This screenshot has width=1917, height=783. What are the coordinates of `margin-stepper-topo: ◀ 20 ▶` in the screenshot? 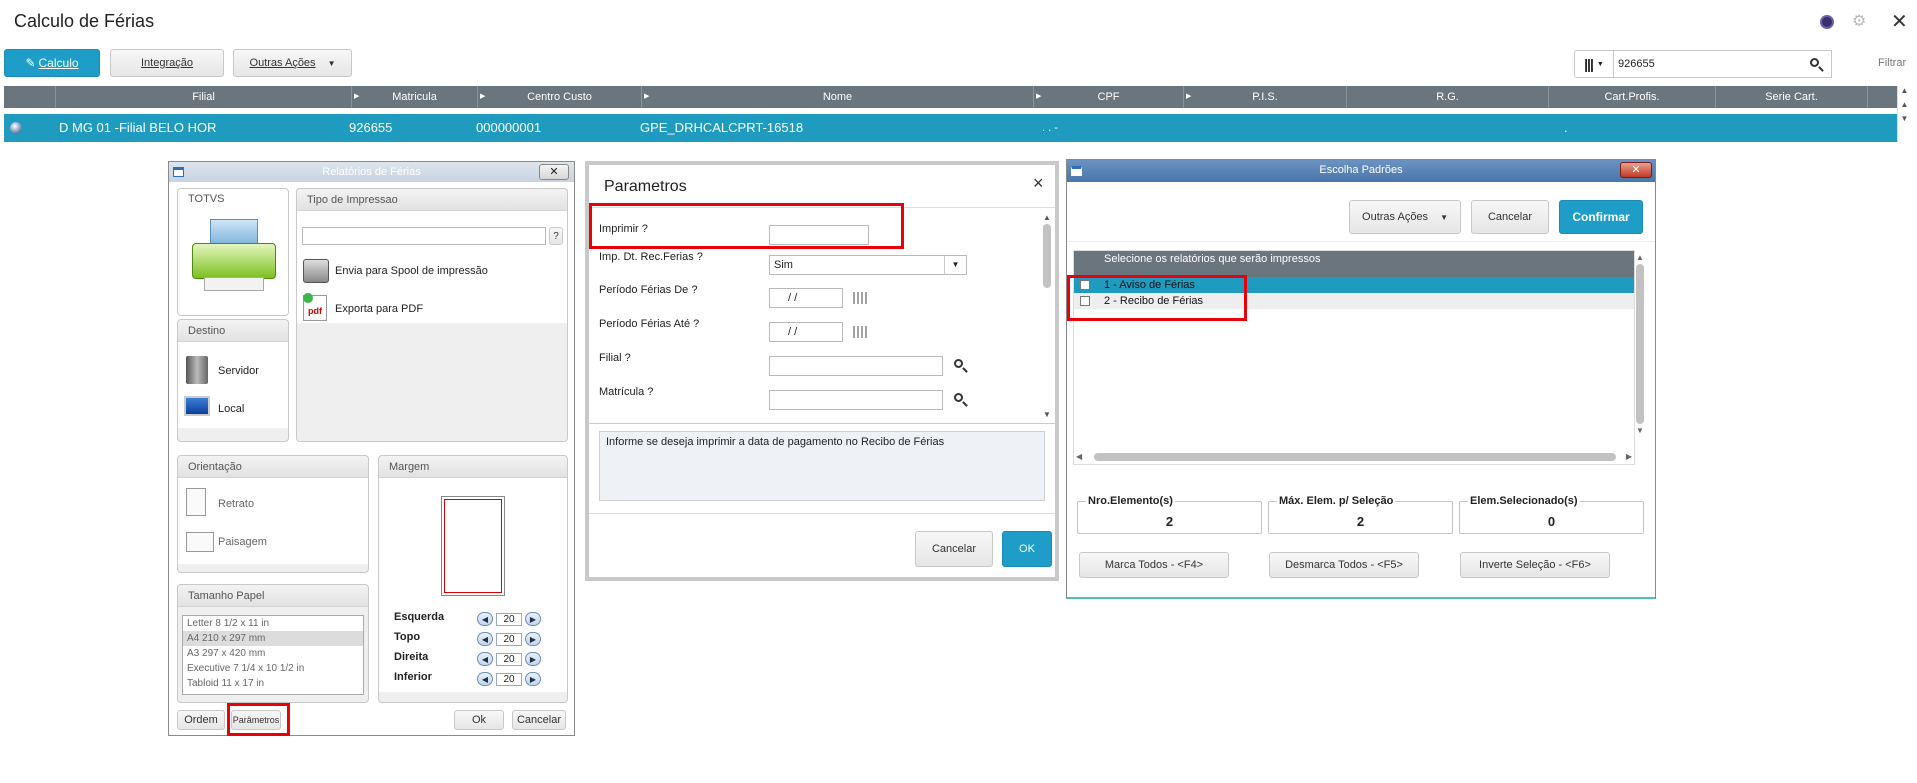 It's located at (509, 639).